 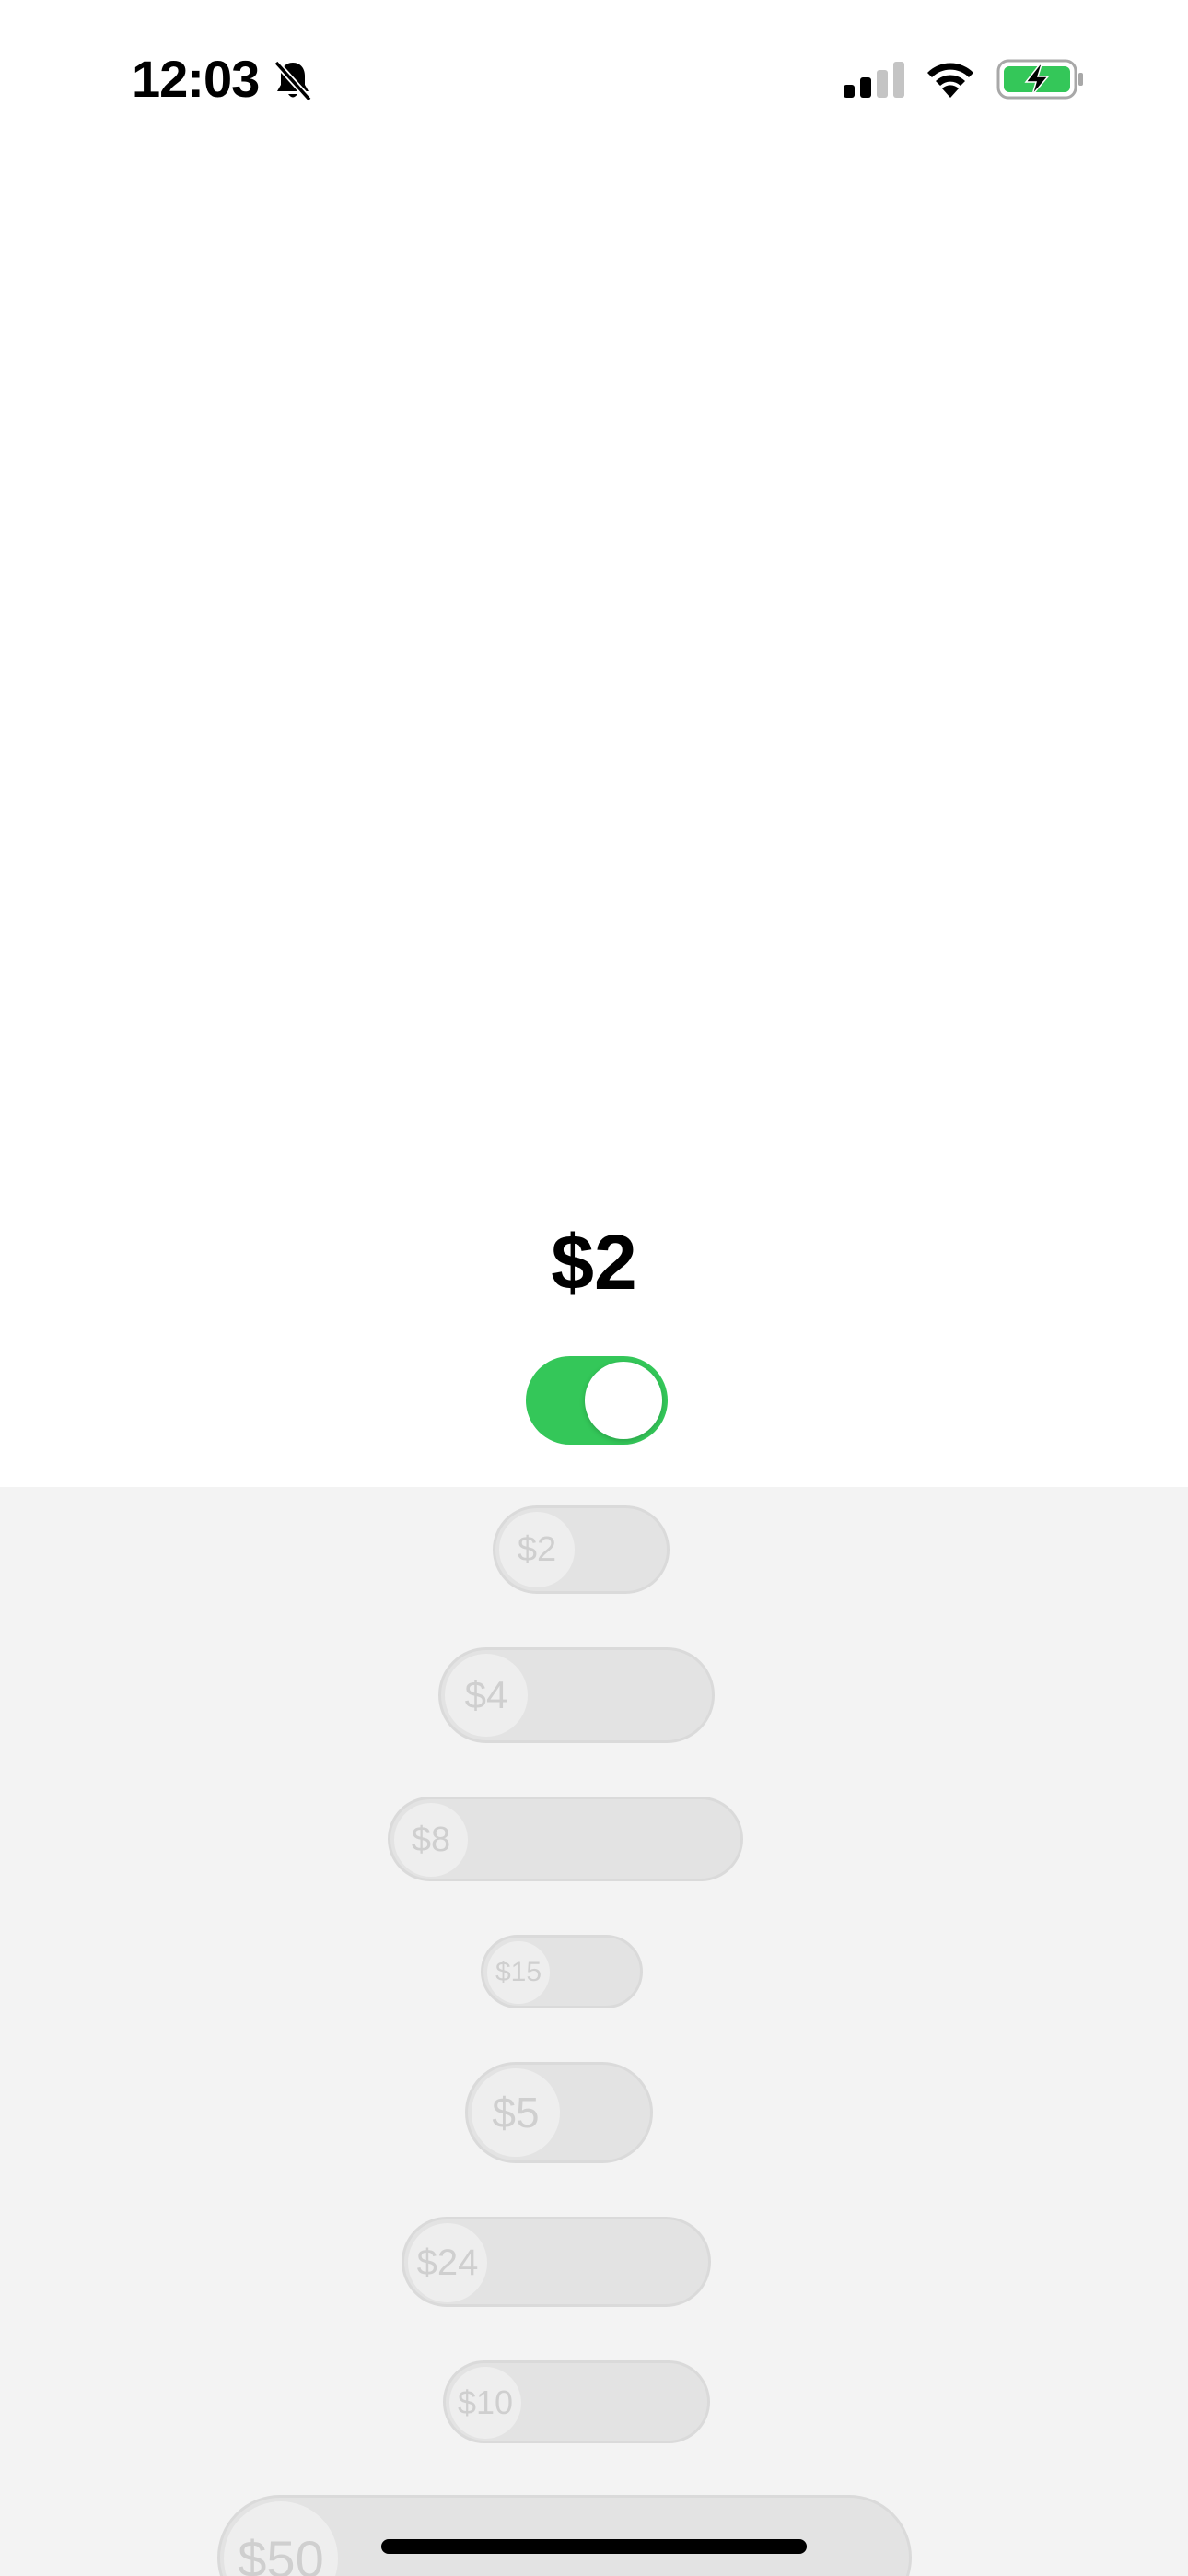 I want to click on amount-option-knob: $5, so click(x=516, y=2112).